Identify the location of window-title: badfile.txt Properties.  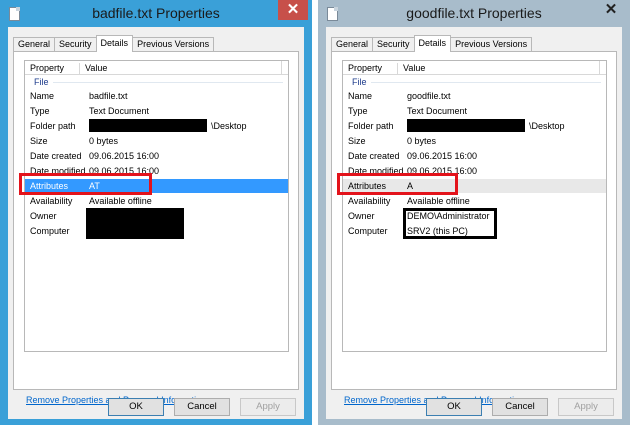
(156, 13).